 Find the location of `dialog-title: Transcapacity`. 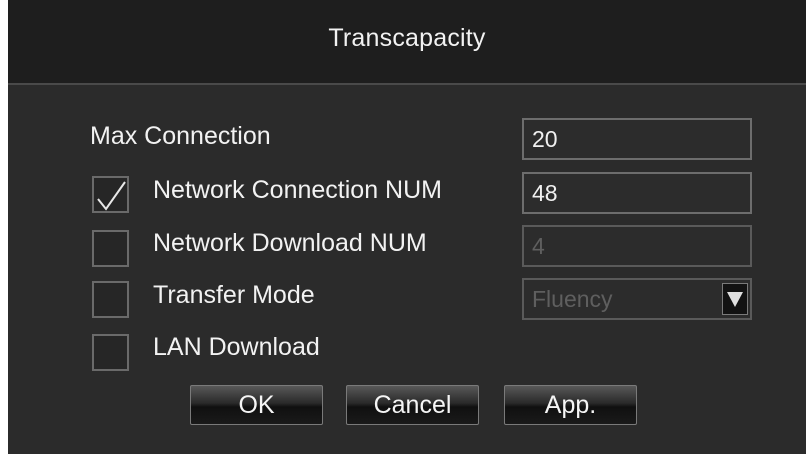

dialog-title: Transcapacity is located at coordinates (407, 38).